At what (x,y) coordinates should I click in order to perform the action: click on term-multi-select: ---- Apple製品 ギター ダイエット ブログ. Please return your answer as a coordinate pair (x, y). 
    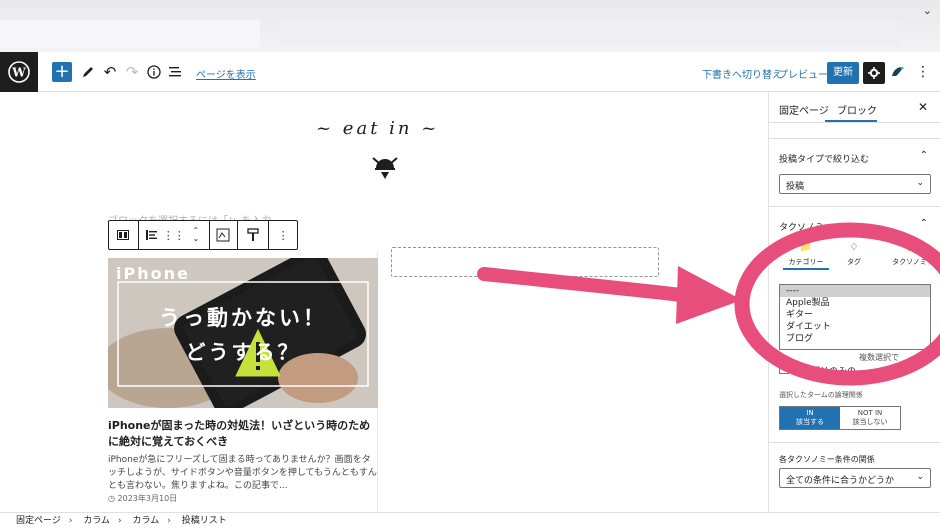
    Looking at the image, I should click on (855, 317).